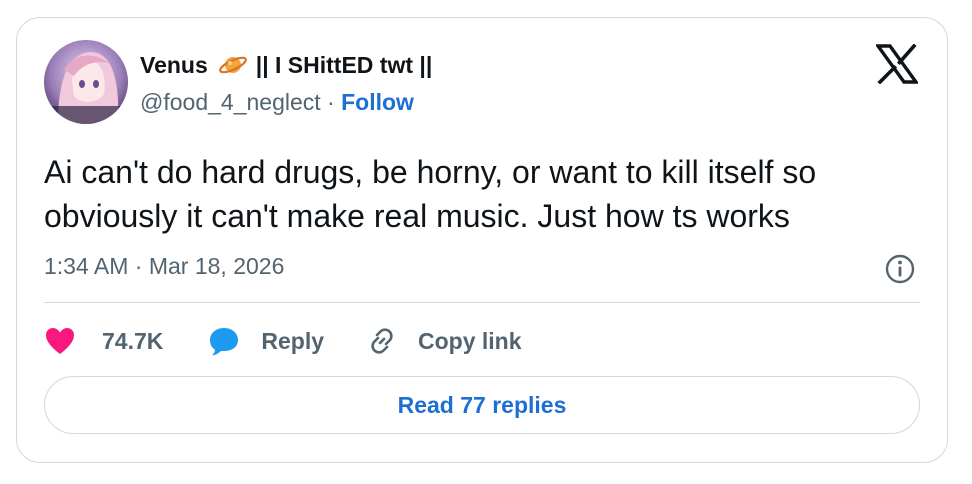 This screenshot has height=484, width=972. I want to click on reply-bubble-icon, so click(224, 342).